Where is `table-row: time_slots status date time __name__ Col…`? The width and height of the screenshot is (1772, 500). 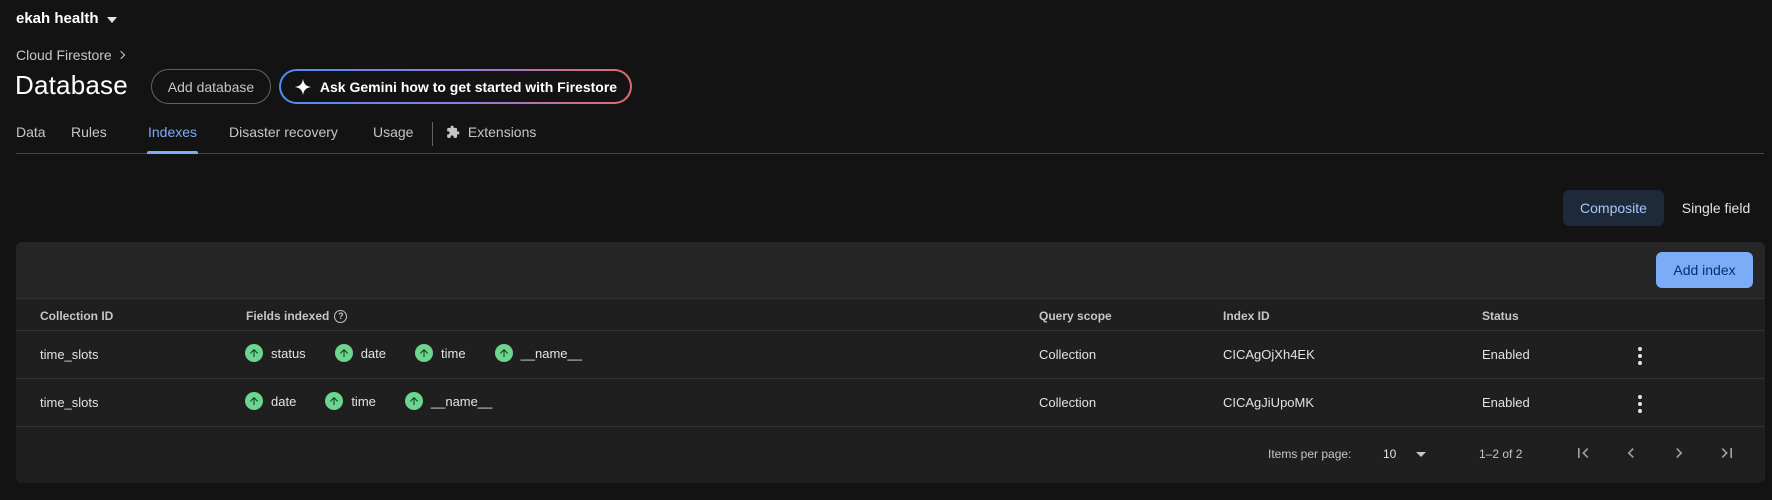 table-row: time_slots status date time __name__ Col… is located at coordinates (890, 355).